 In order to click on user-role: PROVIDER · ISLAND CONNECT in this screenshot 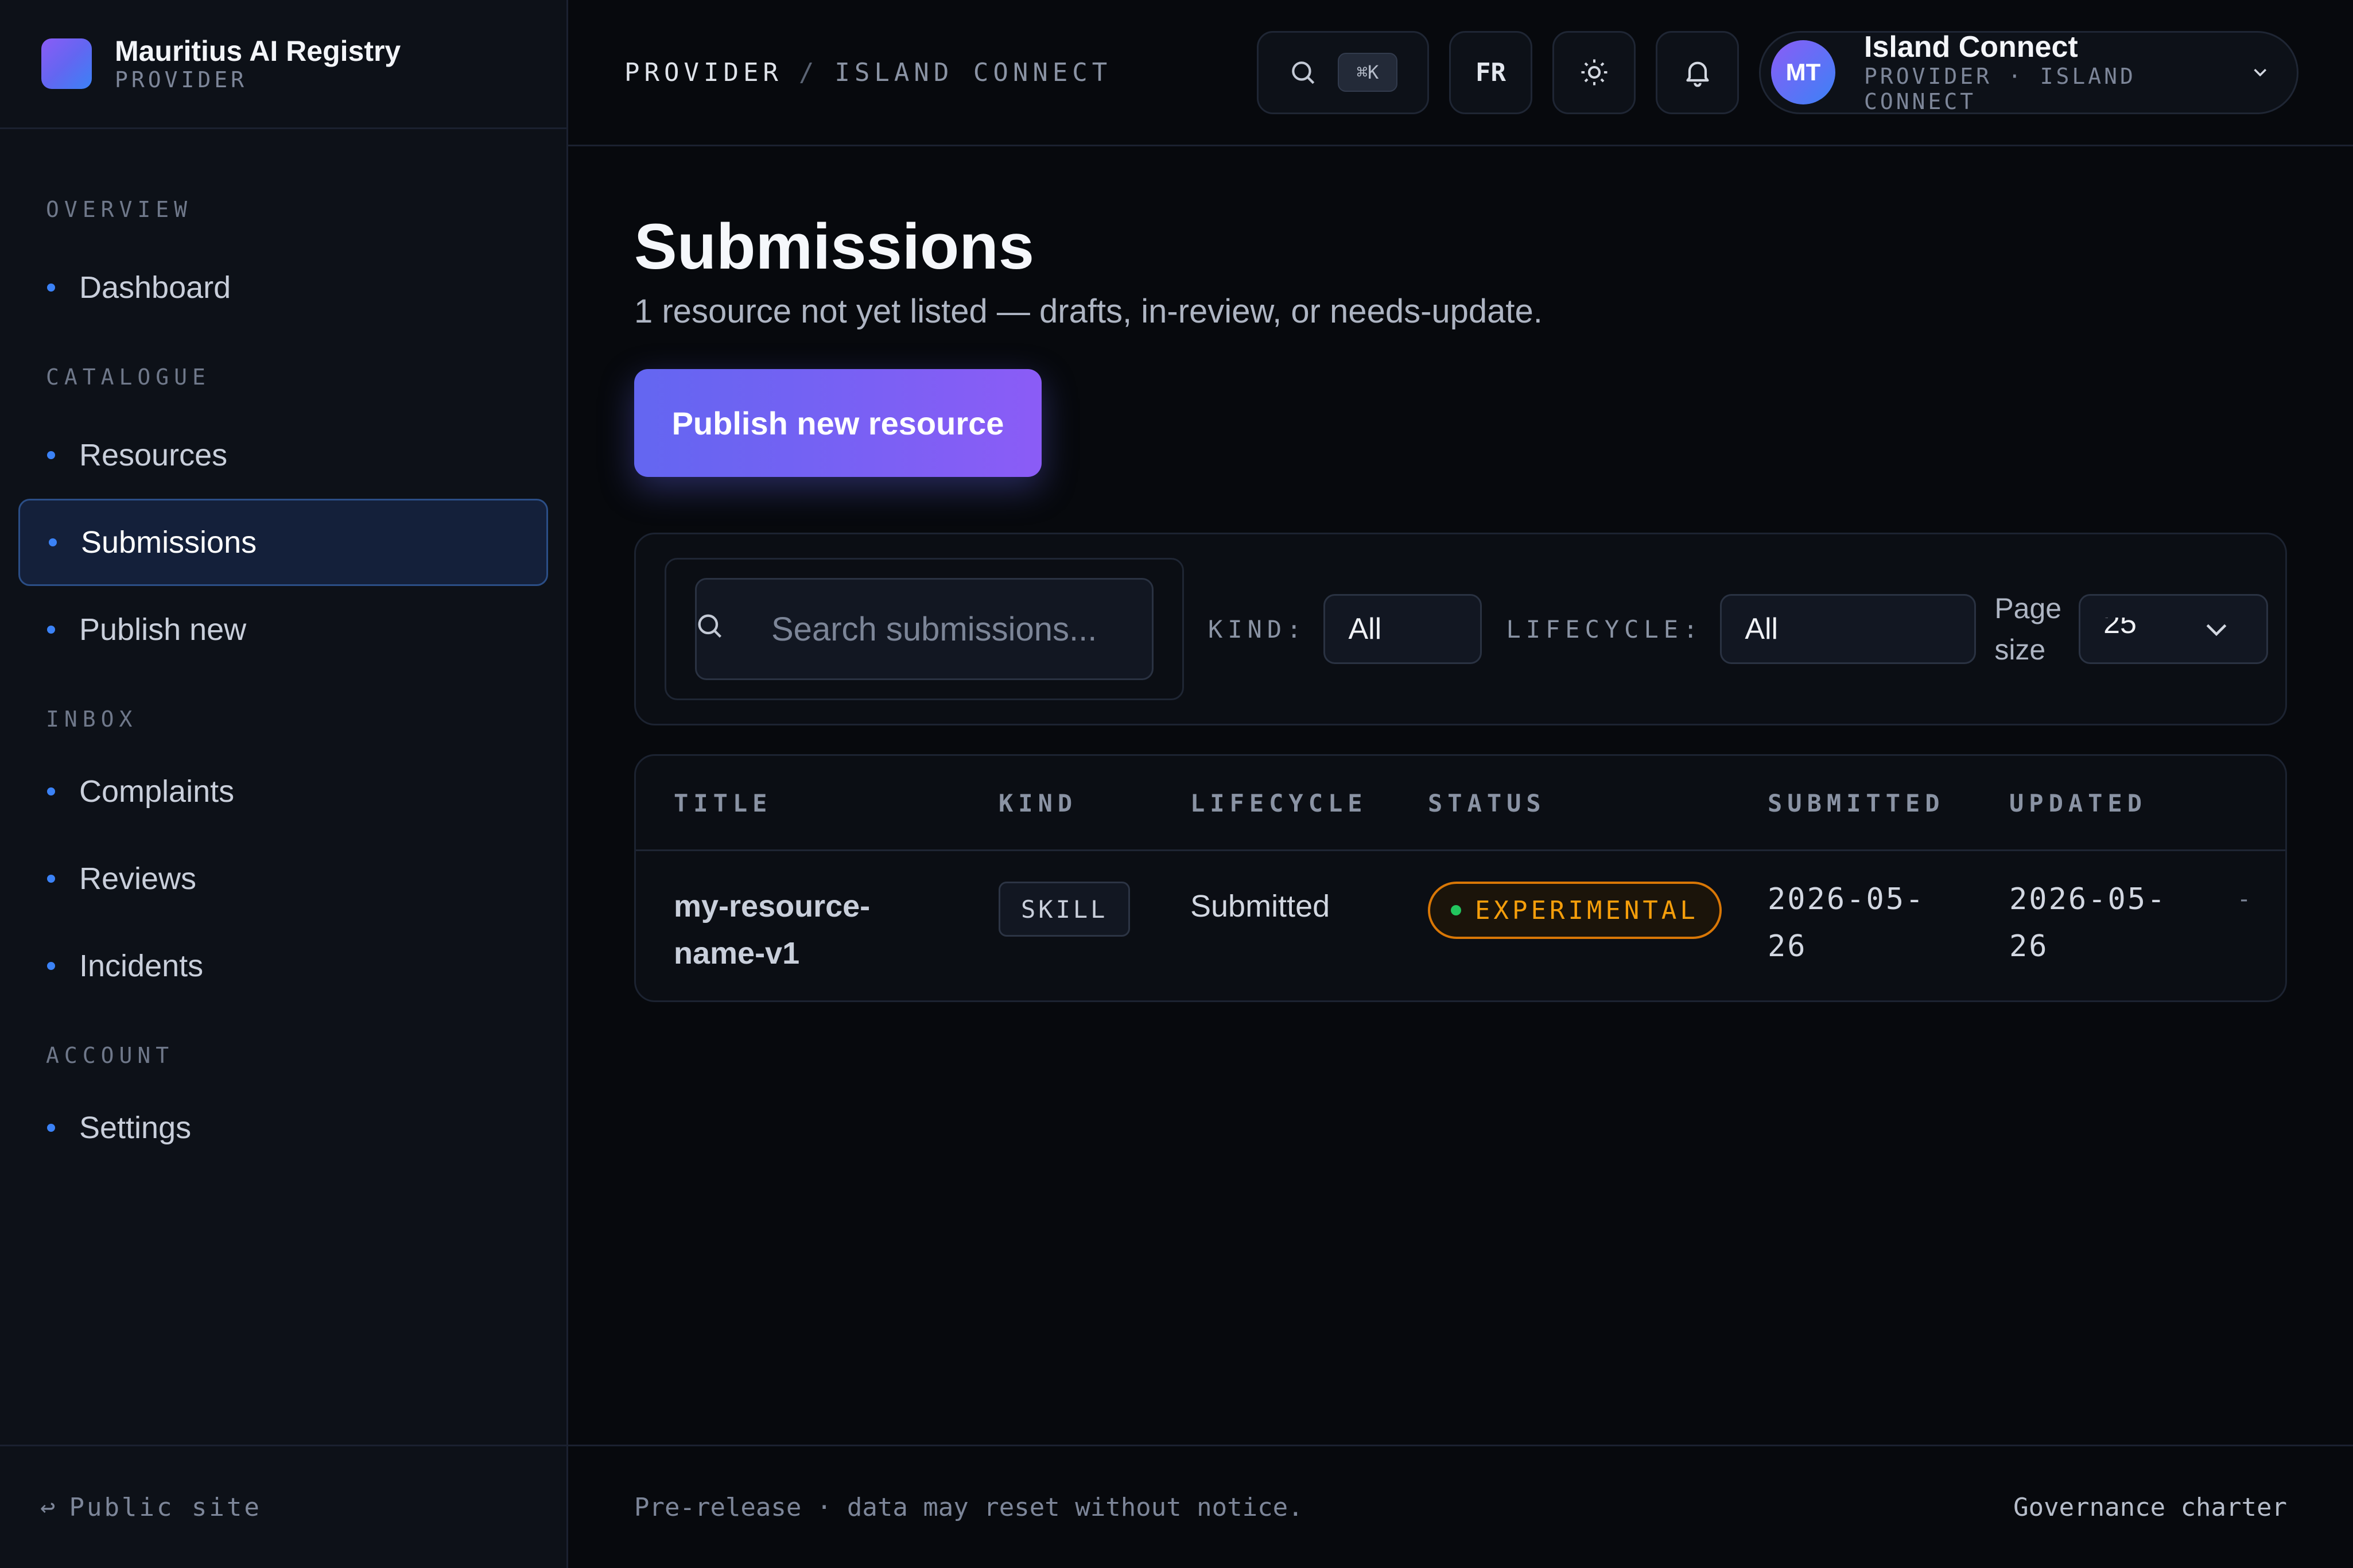, I will do `click(2000, 89)`.